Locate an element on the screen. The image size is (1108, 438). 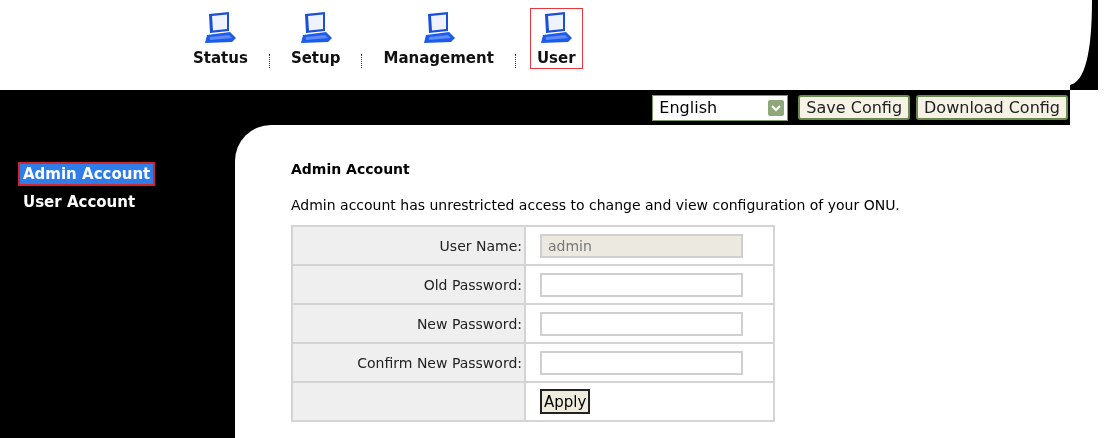
field-label: New Password: is located at coordinates (408, 323).